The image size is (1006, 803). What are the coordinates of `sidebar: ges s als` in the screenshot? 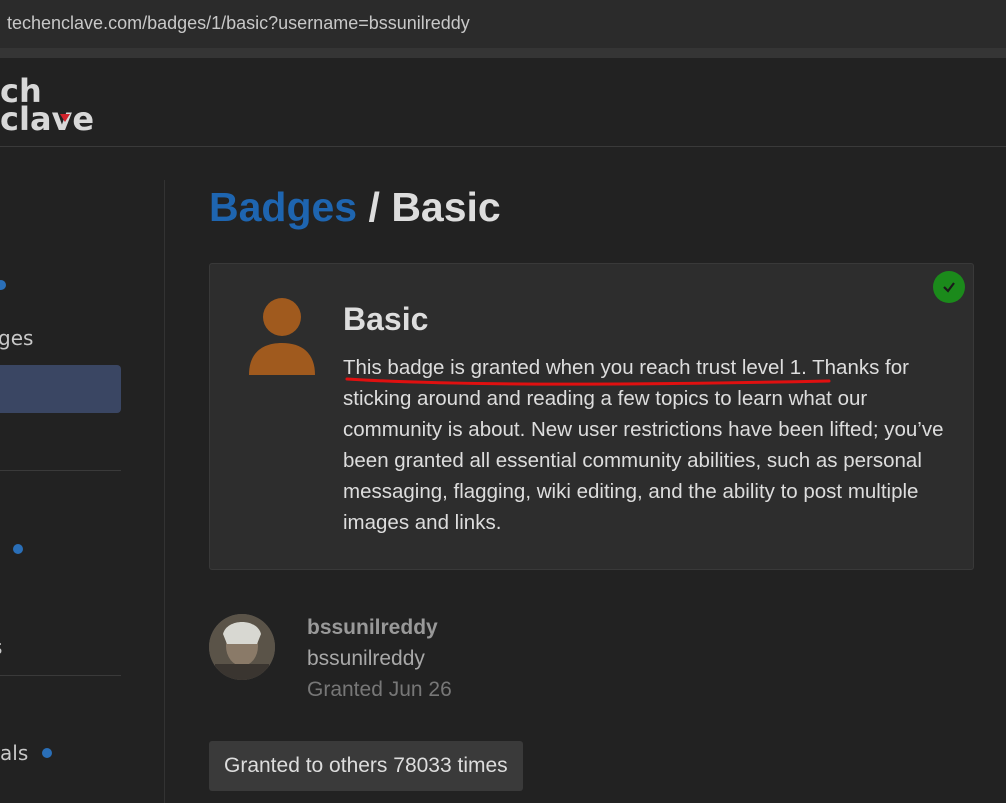 It's located at (82, 491).